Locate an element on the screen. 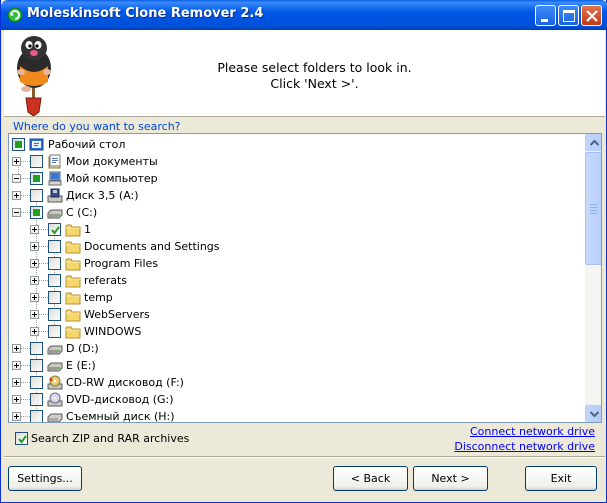 The height and width of the screenshot is (503, 607). tree-item-label: WebServers is located at coordinates (117, 314).